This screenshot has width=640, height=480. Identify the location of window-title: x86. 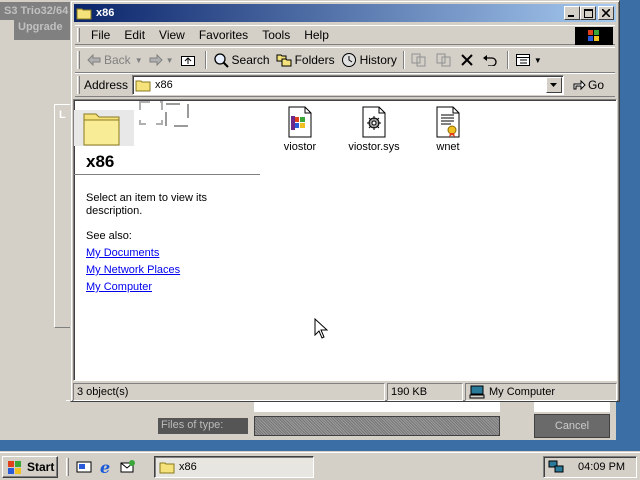
(105, 13).